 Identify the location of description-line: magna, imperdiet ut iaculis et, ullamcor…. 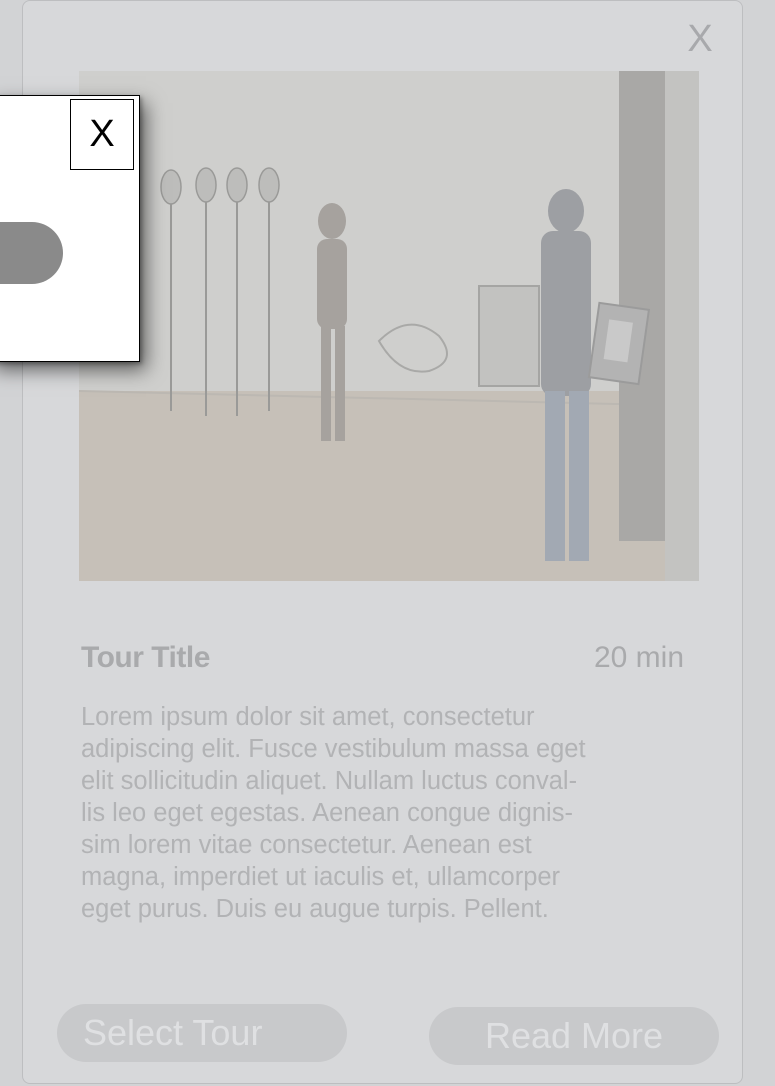
(321, 877).